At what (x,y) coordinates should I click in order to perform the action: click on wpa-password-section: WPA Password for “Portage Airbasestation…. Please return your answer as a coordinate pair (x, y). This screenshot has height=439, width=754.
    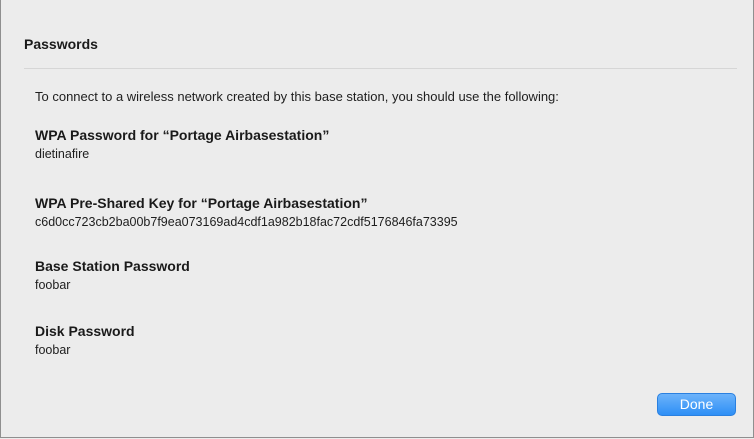
    Looking at the image, I should click on (182, 145).